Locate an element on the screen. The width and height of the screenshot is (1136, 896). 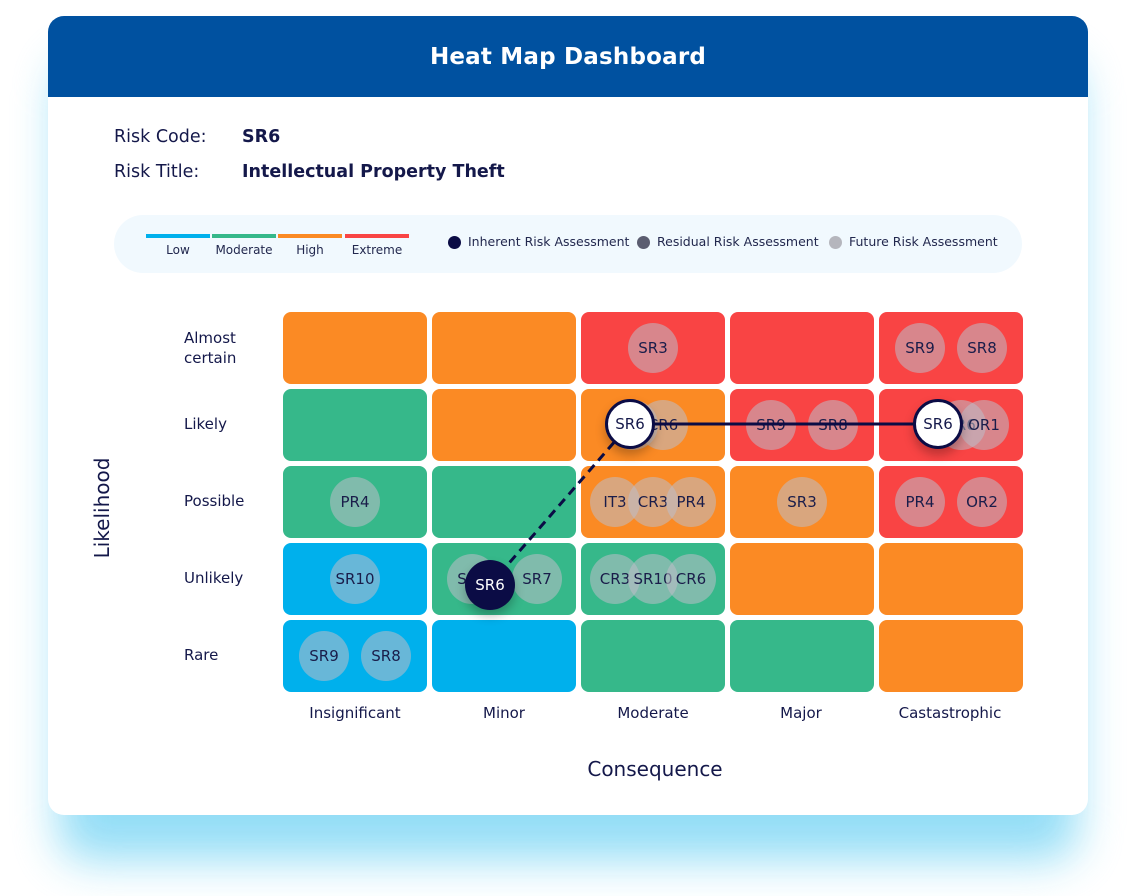
cell-unlikely-major is located at coordinates (802, 579).